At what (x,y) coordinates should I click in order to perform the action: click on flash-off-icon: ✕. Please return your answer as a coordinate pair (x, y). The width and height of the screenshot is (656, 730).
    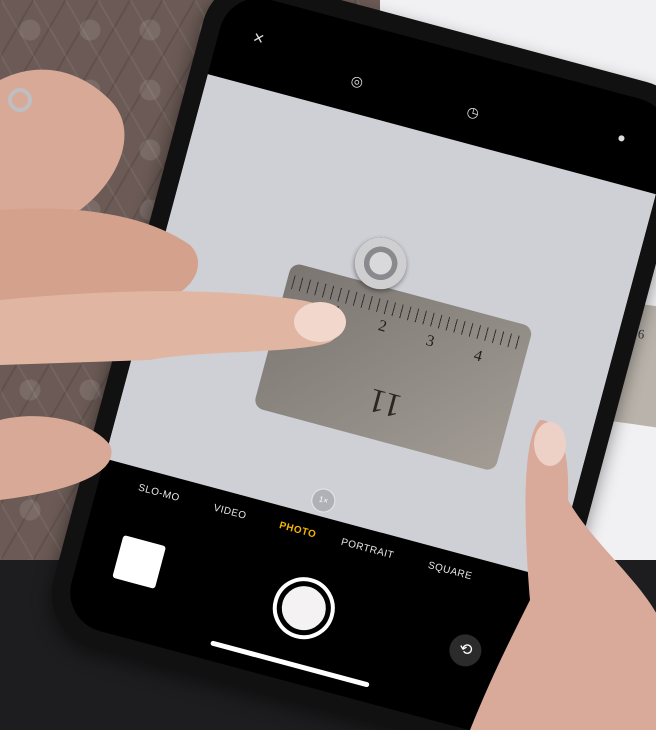
    Looking at the image, I should click on (258, 38).